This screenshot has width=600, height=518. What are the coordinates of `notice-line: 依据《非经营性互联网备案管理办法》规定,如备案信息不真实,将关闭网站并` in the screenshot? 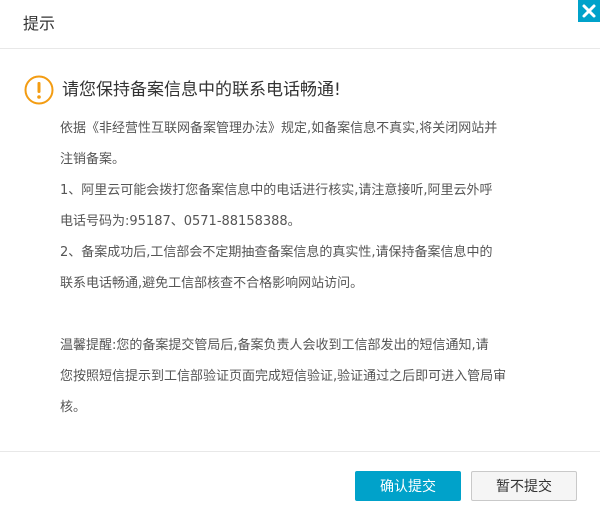 It's located at (279, 128).